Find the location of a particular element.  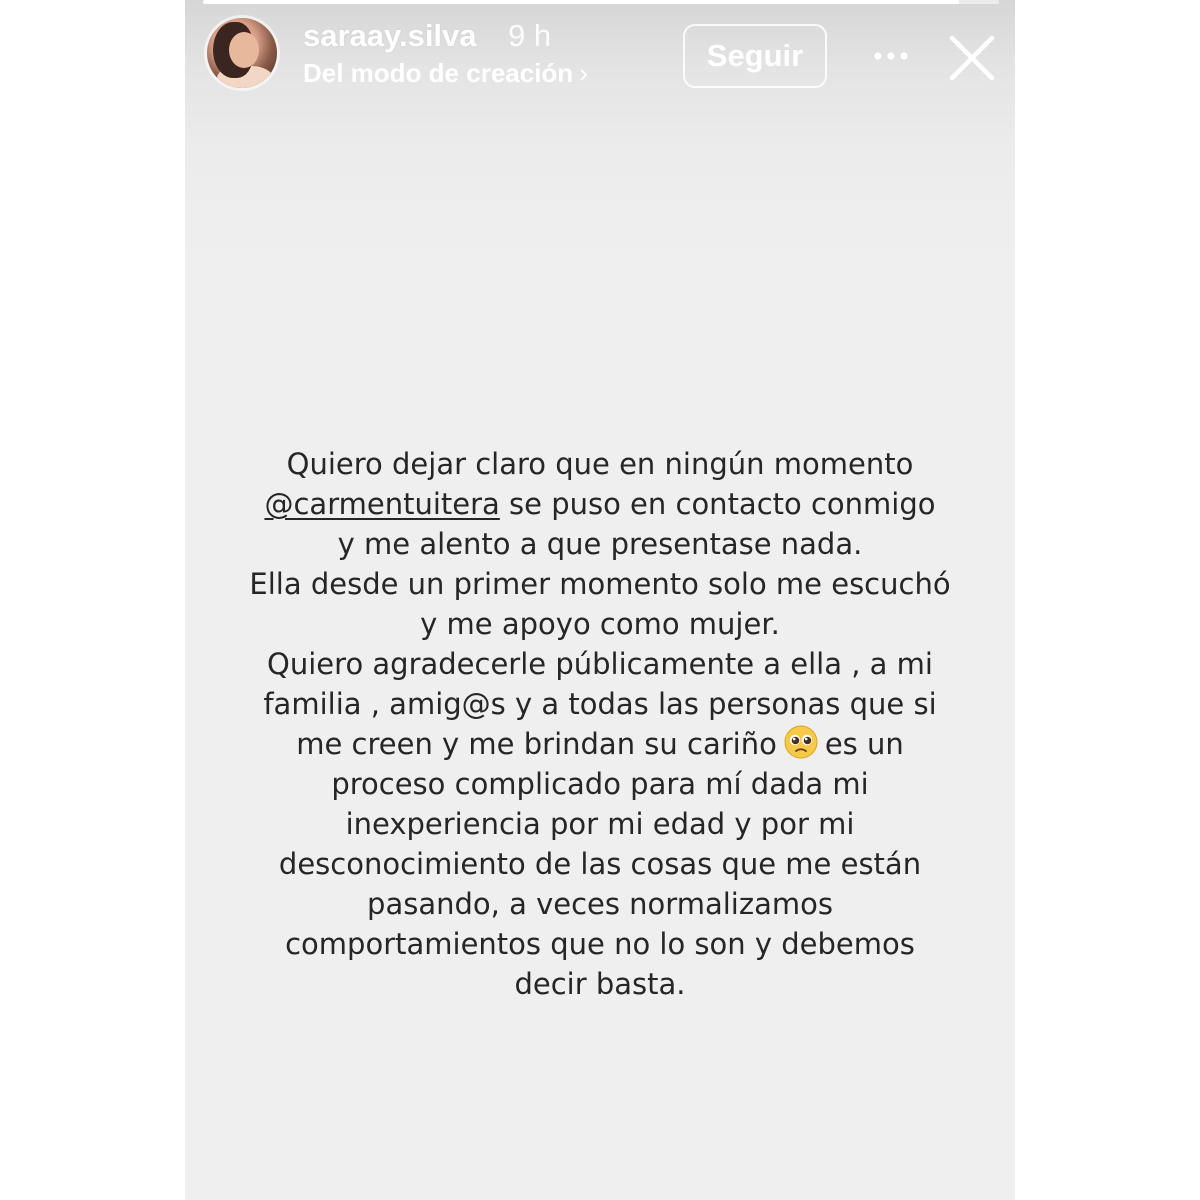

avatar-face-shape is located at coordinates (244, 50).